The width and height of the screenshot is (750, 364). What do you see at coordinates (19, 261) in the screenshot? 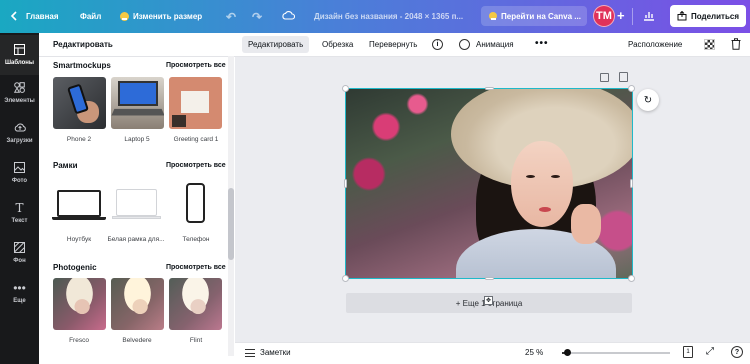
I see `rail-label: Фон` at bounding box center [19, 261].